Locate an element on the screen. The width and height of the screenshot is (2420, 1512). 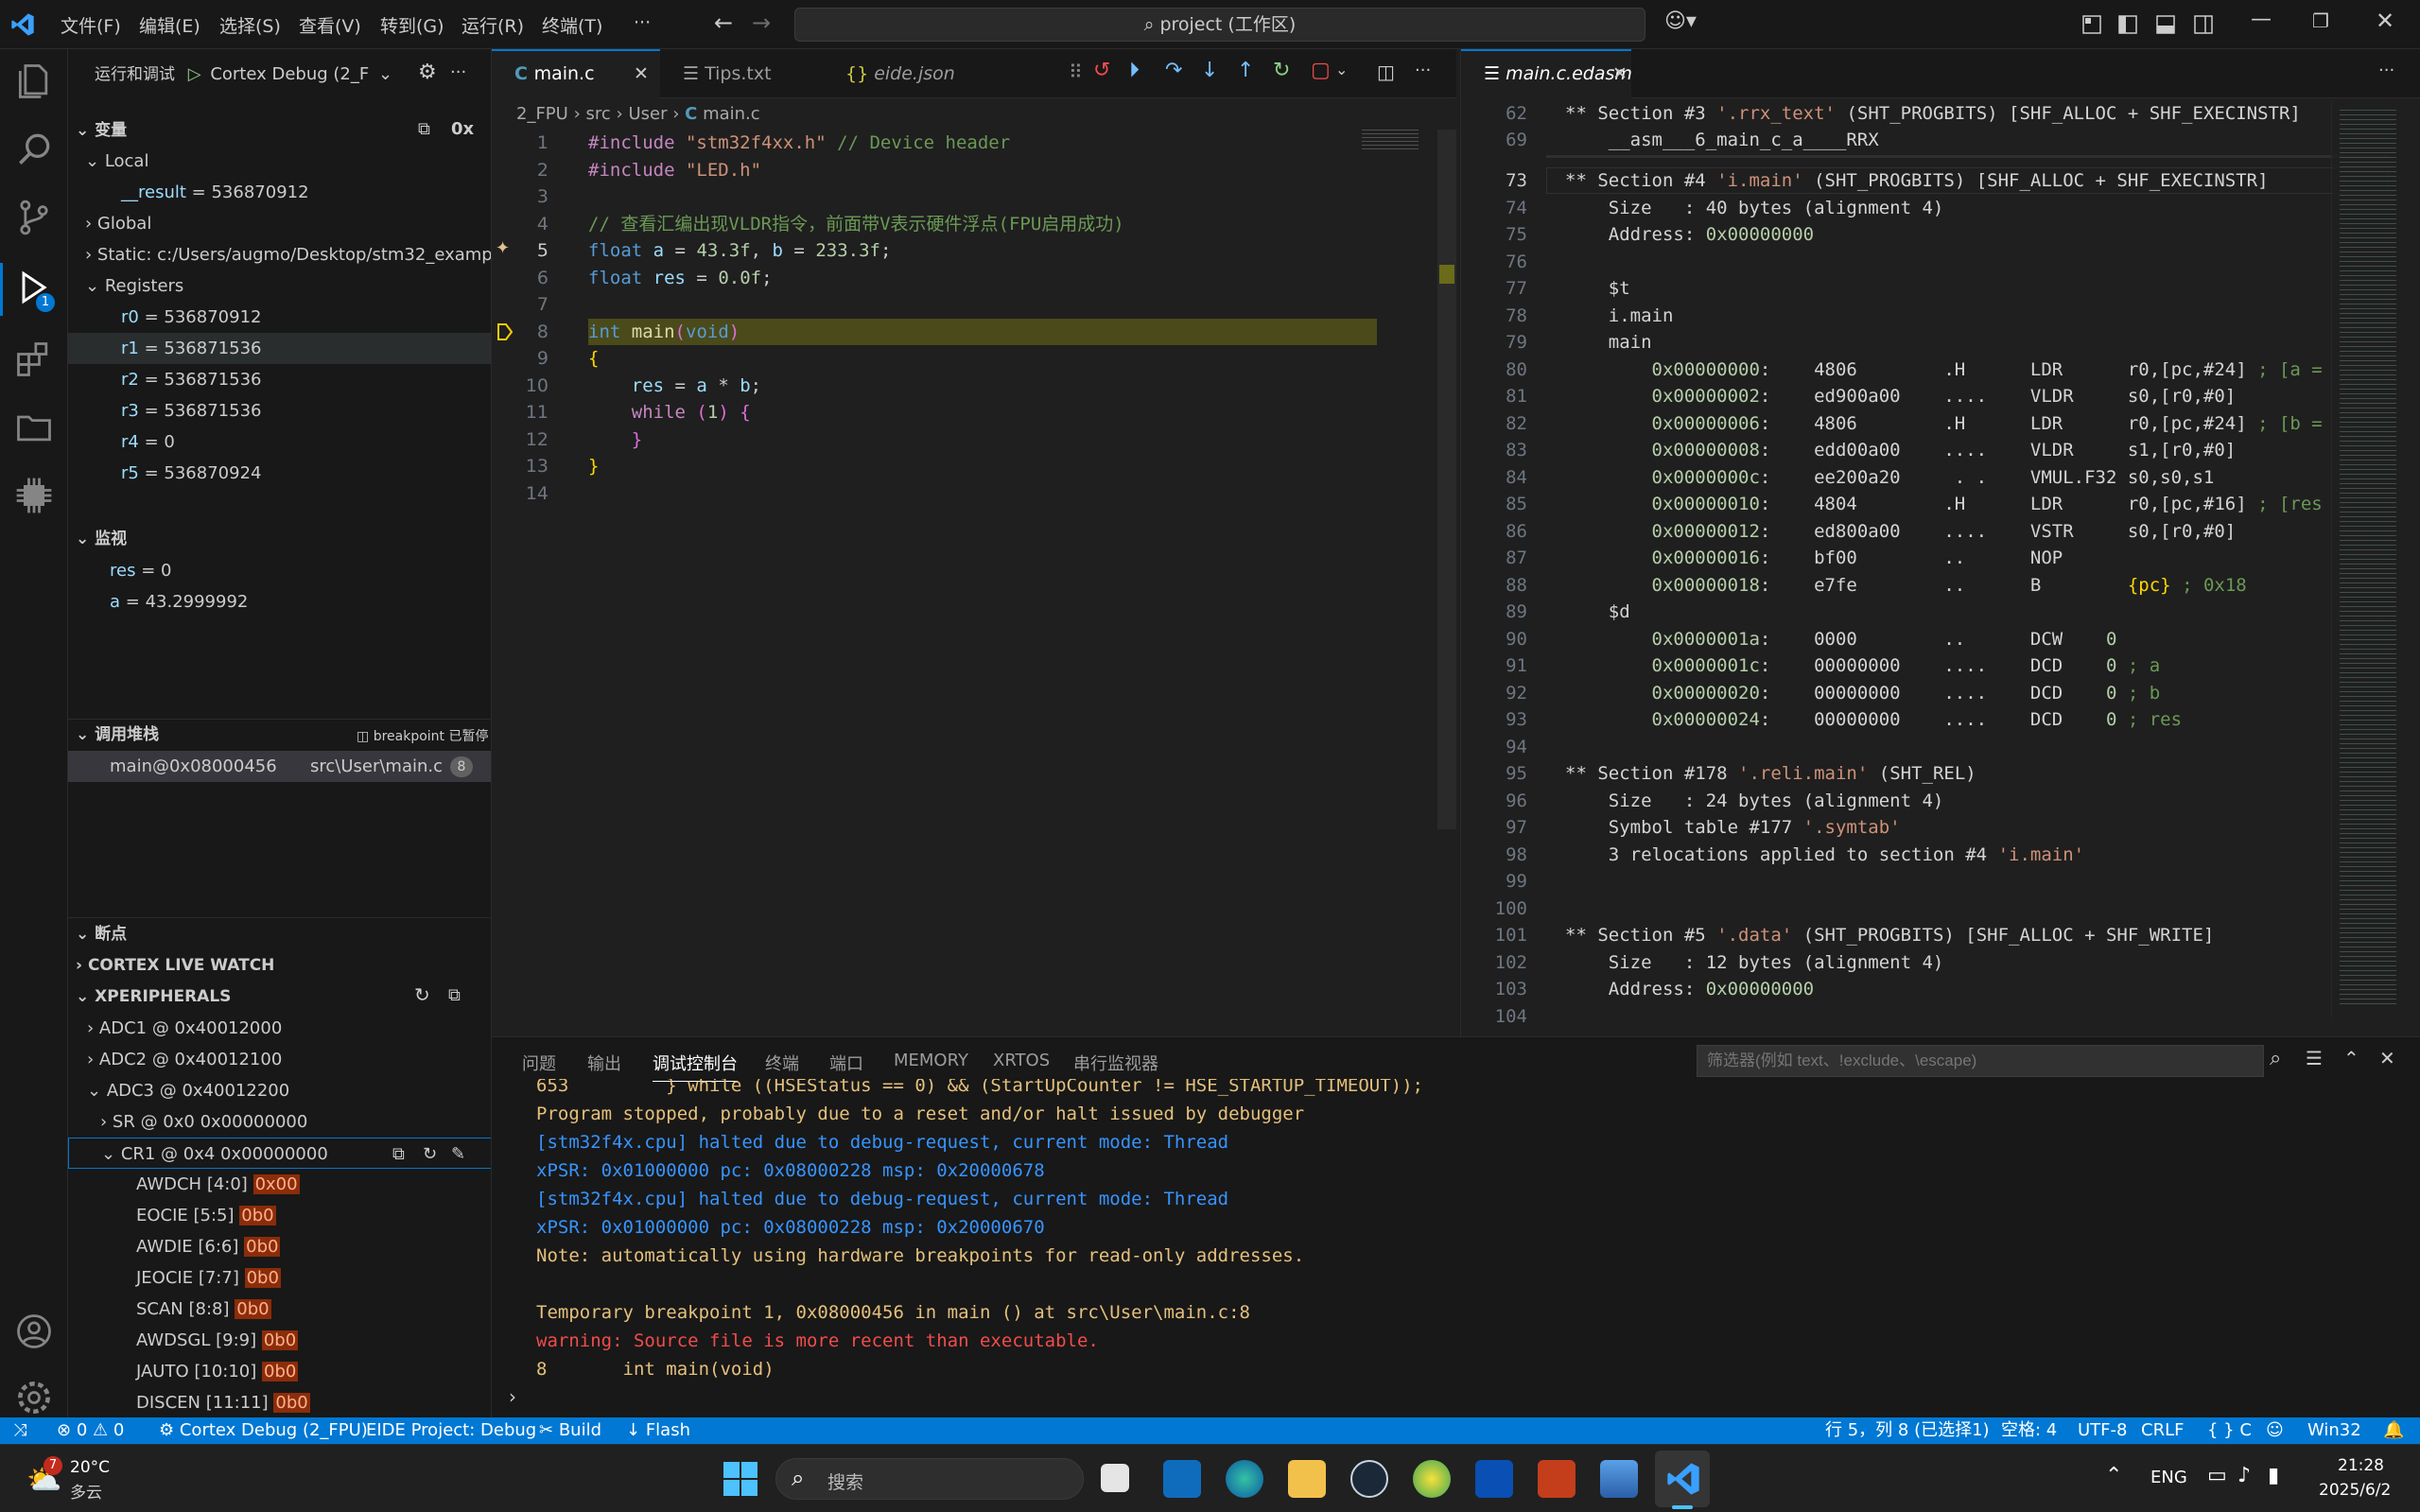
more-actions-icon: ··· is located at coordinates (1423, 70).